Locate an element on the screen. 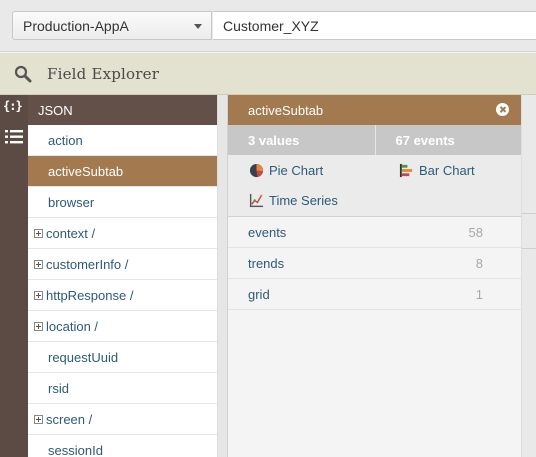 Image resolution: width=536 pixels, height=457 pixels. app-select: Production-AppA is located at coordinates (112, 25).